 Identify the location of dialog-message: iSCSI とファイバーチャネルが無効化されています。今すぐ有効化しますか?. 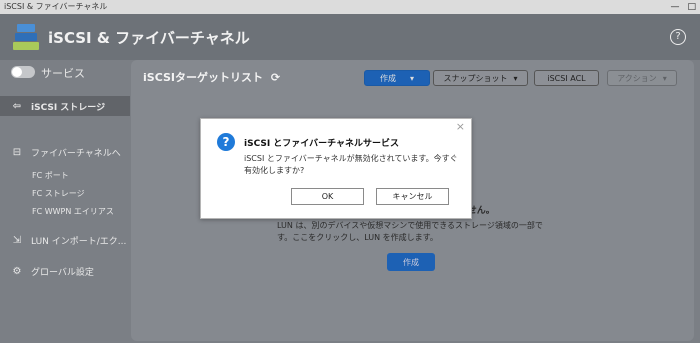
(351, 164).